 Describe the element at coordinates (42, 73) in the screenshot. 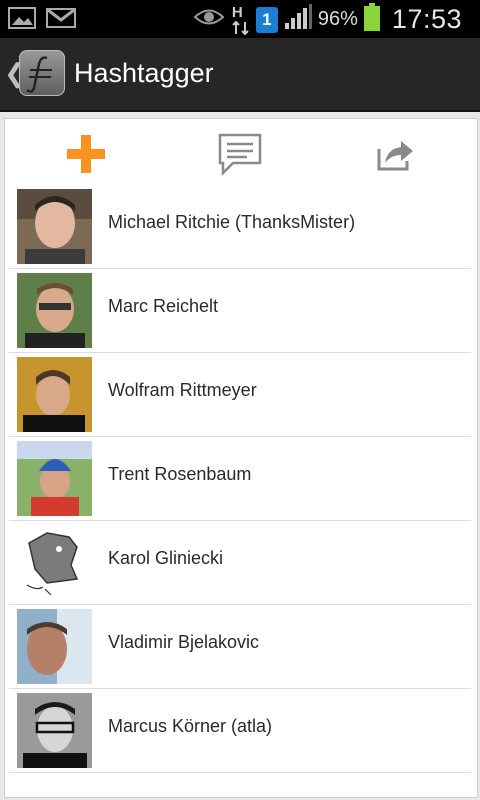

I see `app-logo-icon` at that location.